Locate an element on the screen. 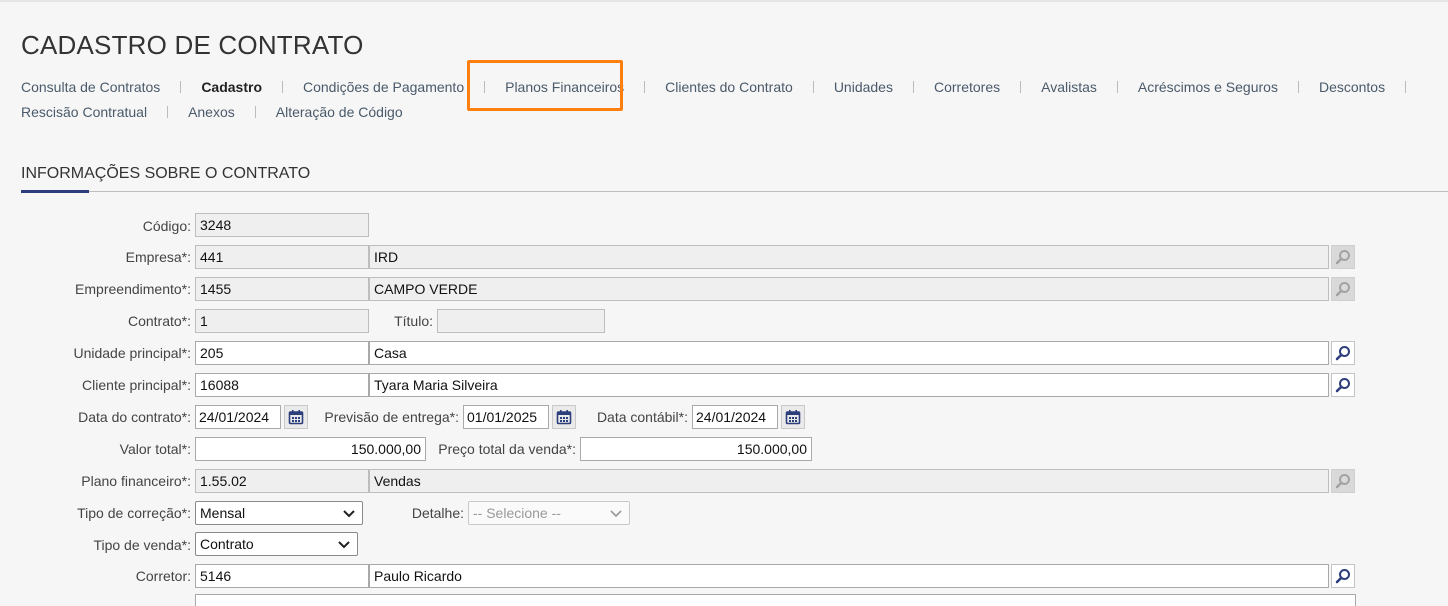 The width and height of the screenshot is (1448, 606). unidade-name-field: Casa is located at coordinates (849, 353).